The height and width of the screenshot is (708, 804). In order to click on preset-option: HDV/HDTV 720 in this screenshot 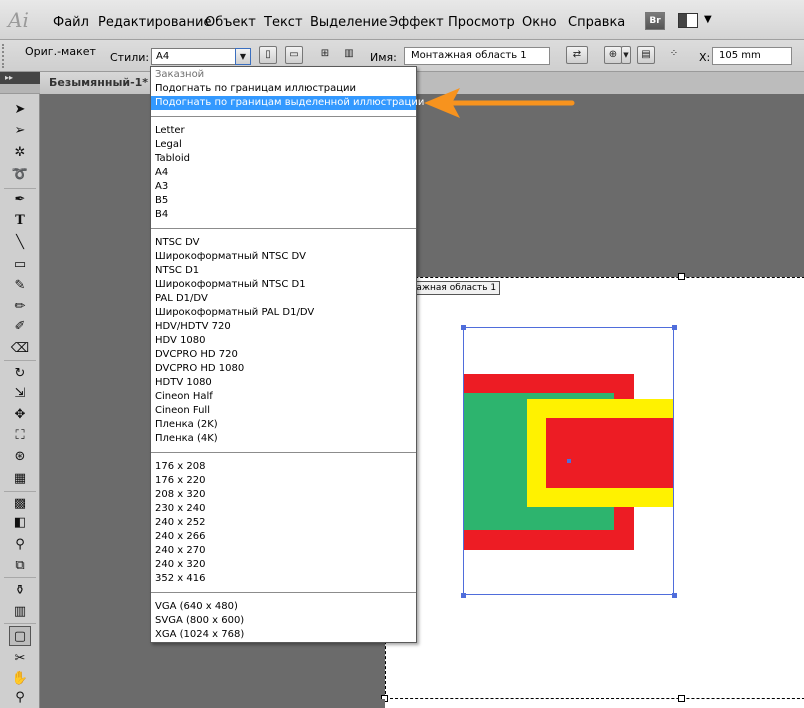, I will do `click(283, 327)`.